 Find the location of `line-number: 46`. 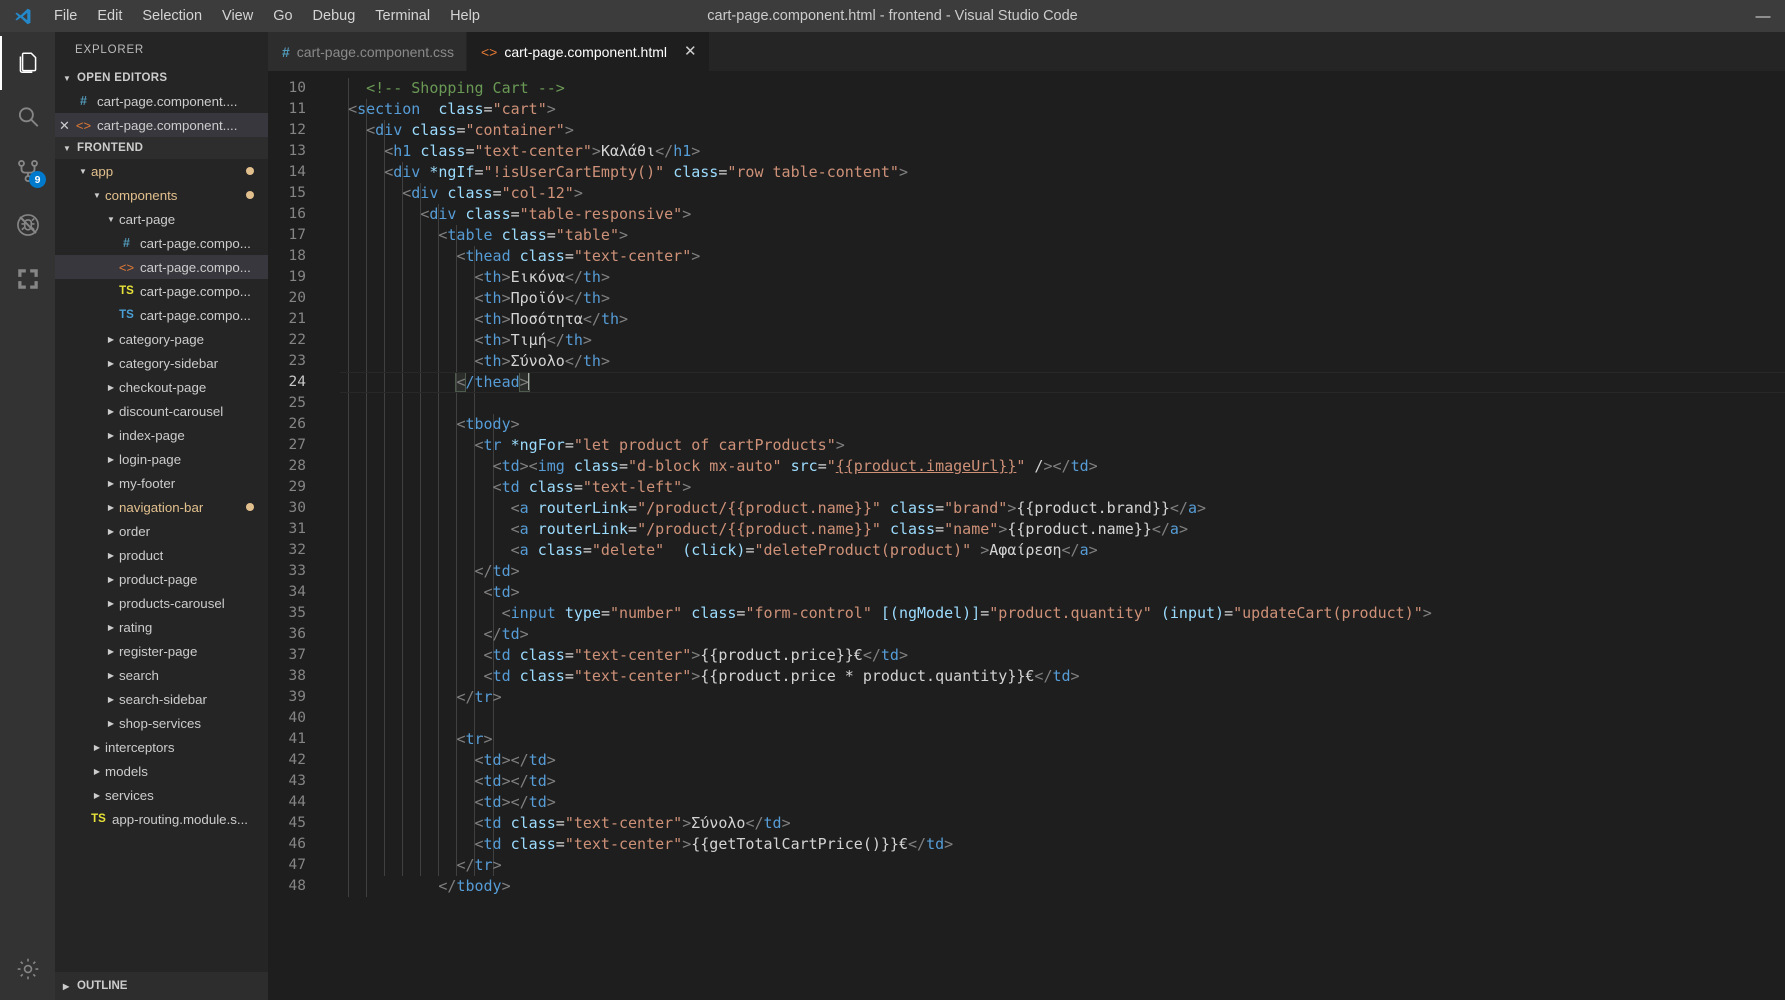

line-number: 46 is located at coordinates (297, 844).